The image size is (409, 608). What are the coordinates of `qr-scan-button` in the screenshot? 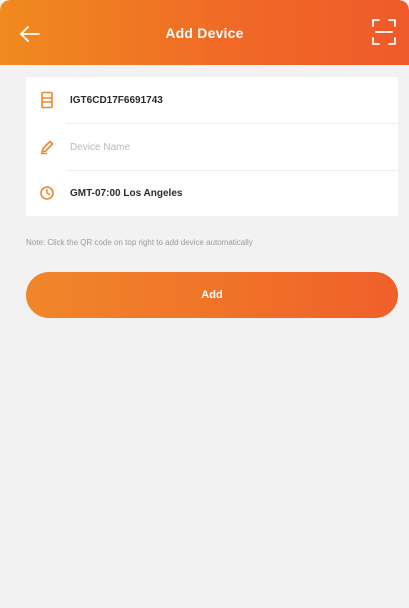 It's located at (384, 32).